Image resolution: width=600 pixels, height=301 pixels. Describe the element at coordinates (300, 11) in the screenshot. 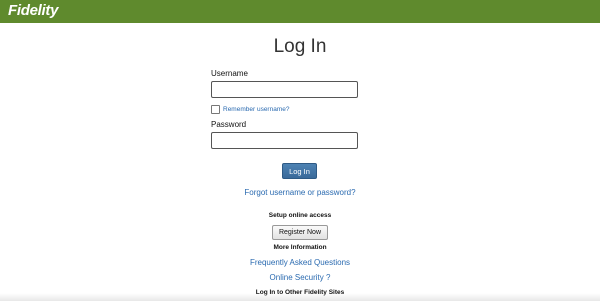

I see `site-header: Fidelity` at that location.